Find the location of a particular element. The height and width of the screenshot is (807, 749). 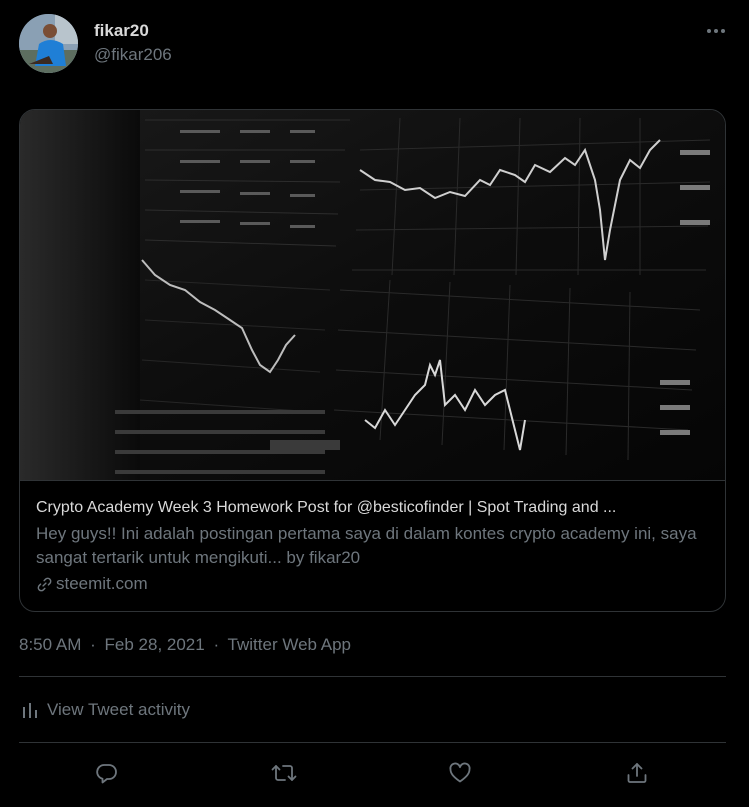

display-name: fikar20 is located at coordinates (133, 31).